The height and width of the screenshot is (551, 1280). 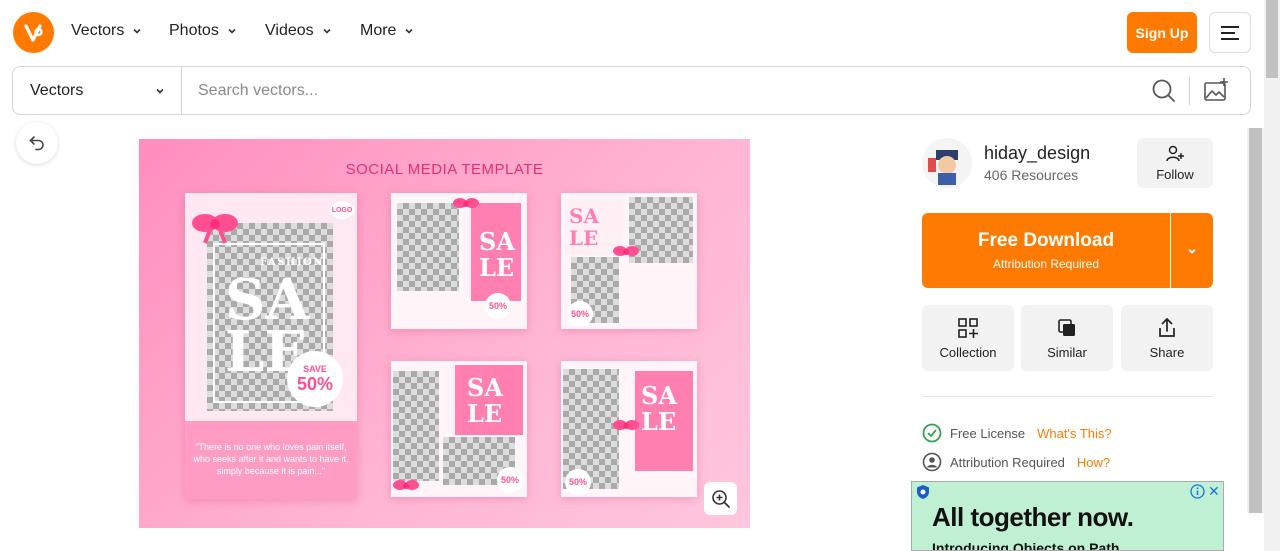 What do you see at coordinates (57, 90) in the screenshot?
I see `search-type-label: Vectors` at bounding box center [57, 90].